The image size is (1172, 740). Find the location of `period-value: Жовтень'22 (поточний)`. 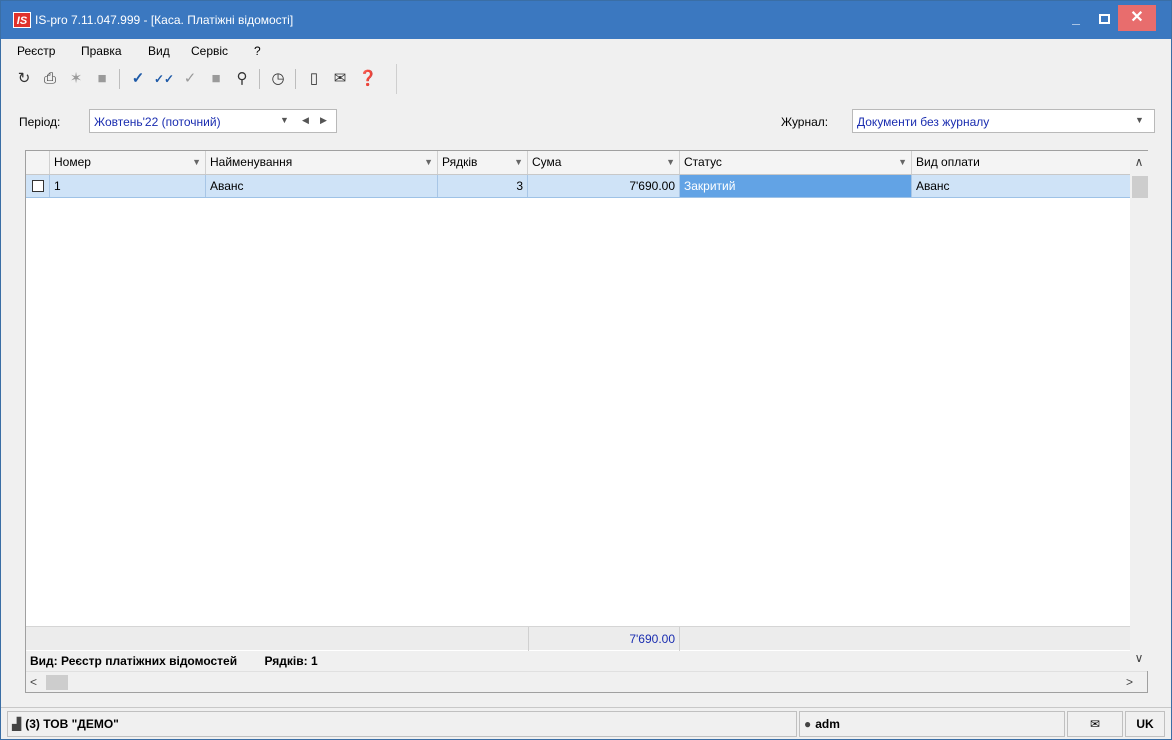

period-value: Жовтень'22 (поточний) is located at coordinates (157, 122).